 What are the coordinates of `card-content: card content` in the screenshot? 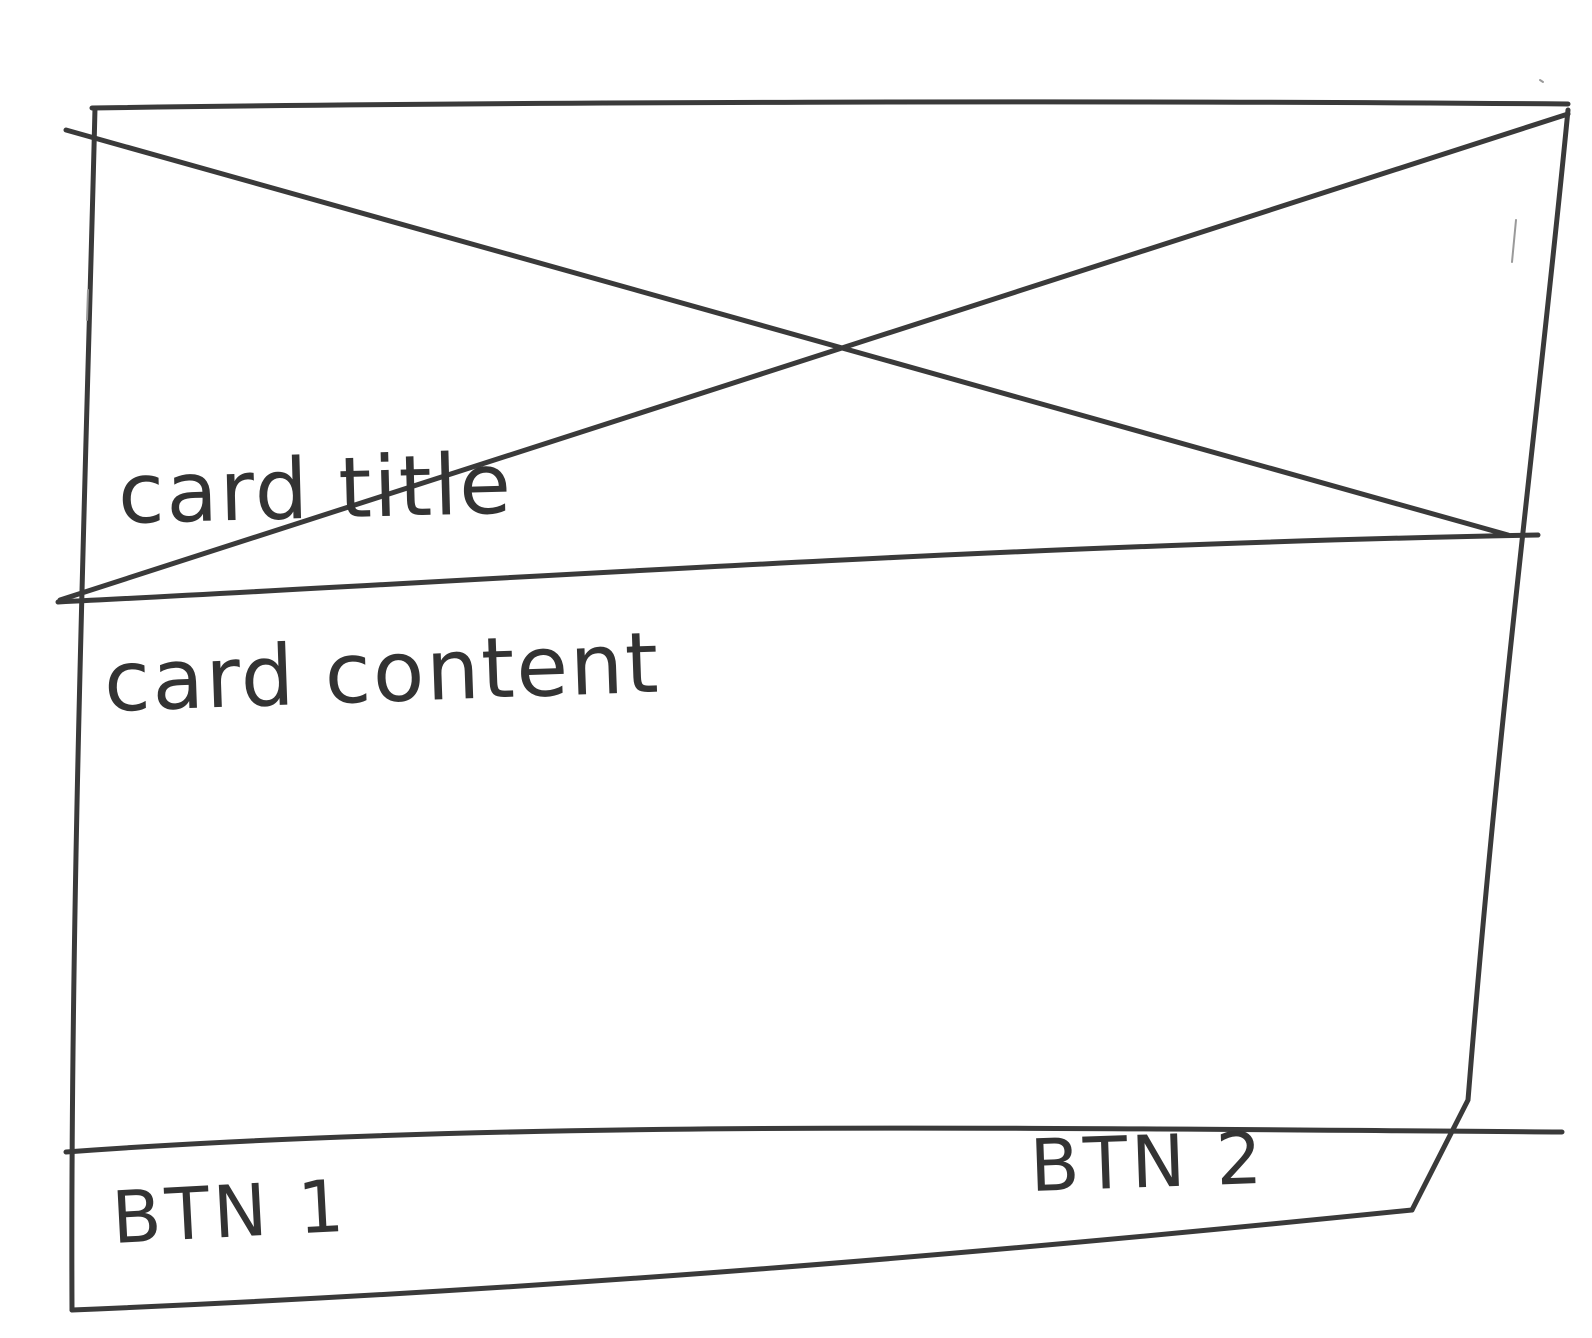 It's located at (382, 672).